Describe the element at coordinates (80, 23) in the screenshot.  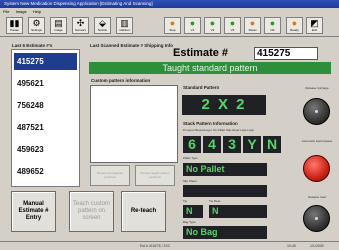
I see `sensors-icon: ✣` at that location.